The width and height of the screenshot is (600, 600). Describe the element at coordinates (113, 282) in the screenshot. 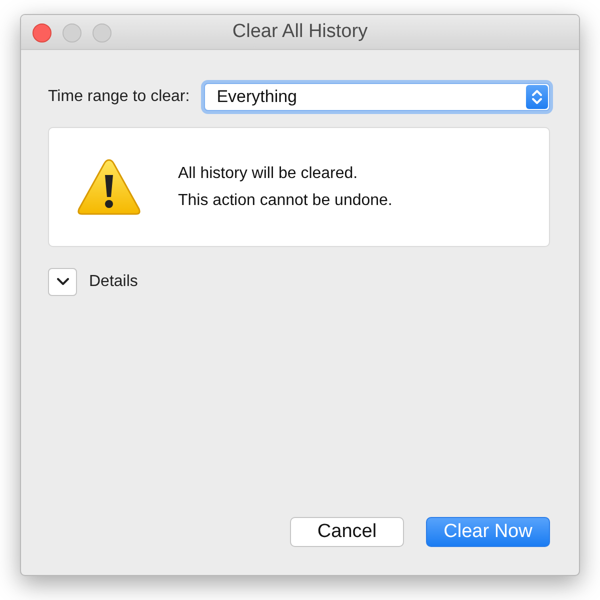

I see `details-label: Details` at that location.